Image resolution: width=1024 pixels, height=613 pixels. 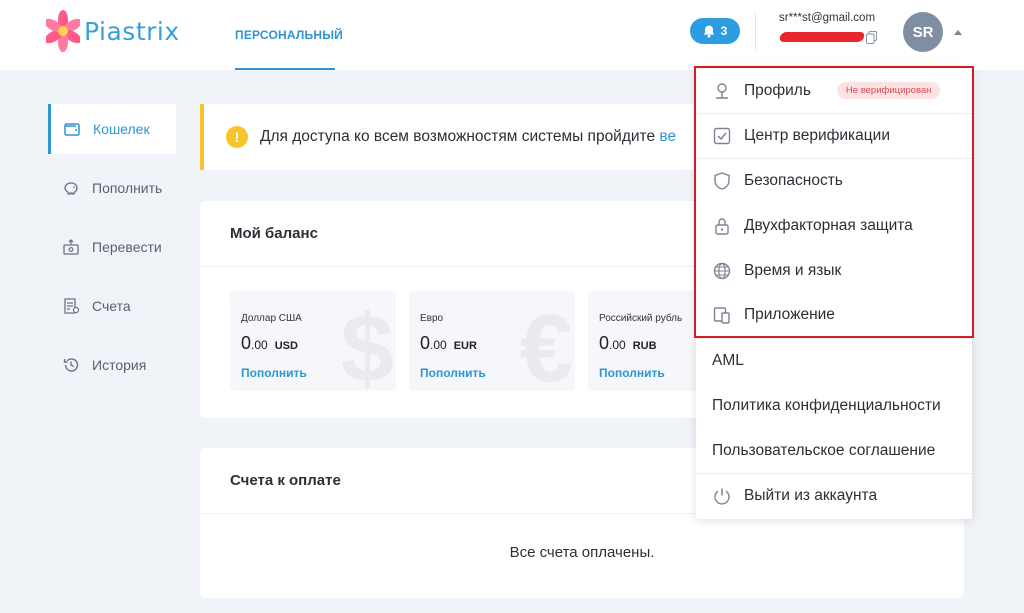 I want to click on notifications-button: 3, so click(x=715, y=31).